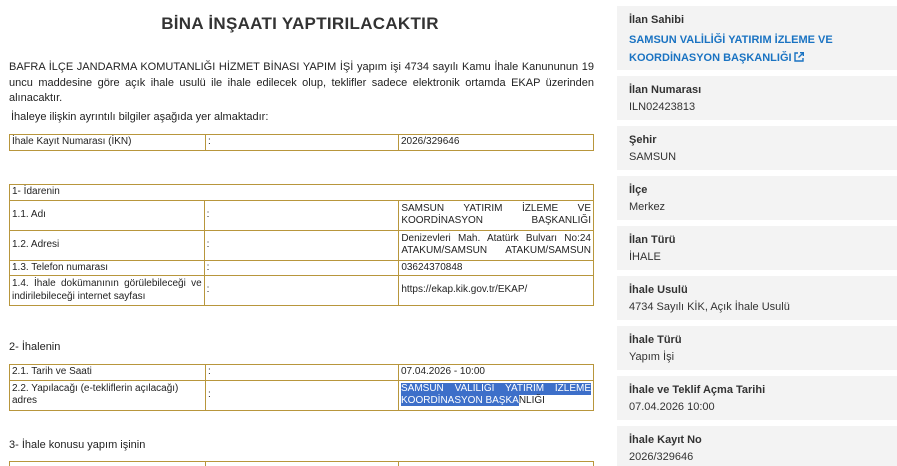 This screenshot has height=466, width=897. I want to click on ihale-address-sep: :, so click(302, 395).